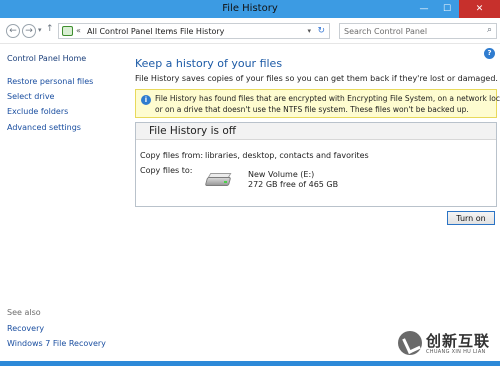 Image resolution: width=500 pixels, height=366 pixels. Describe the element at coordinates (146, 100) in the screenshot. I see `info-icon: i` at that location.